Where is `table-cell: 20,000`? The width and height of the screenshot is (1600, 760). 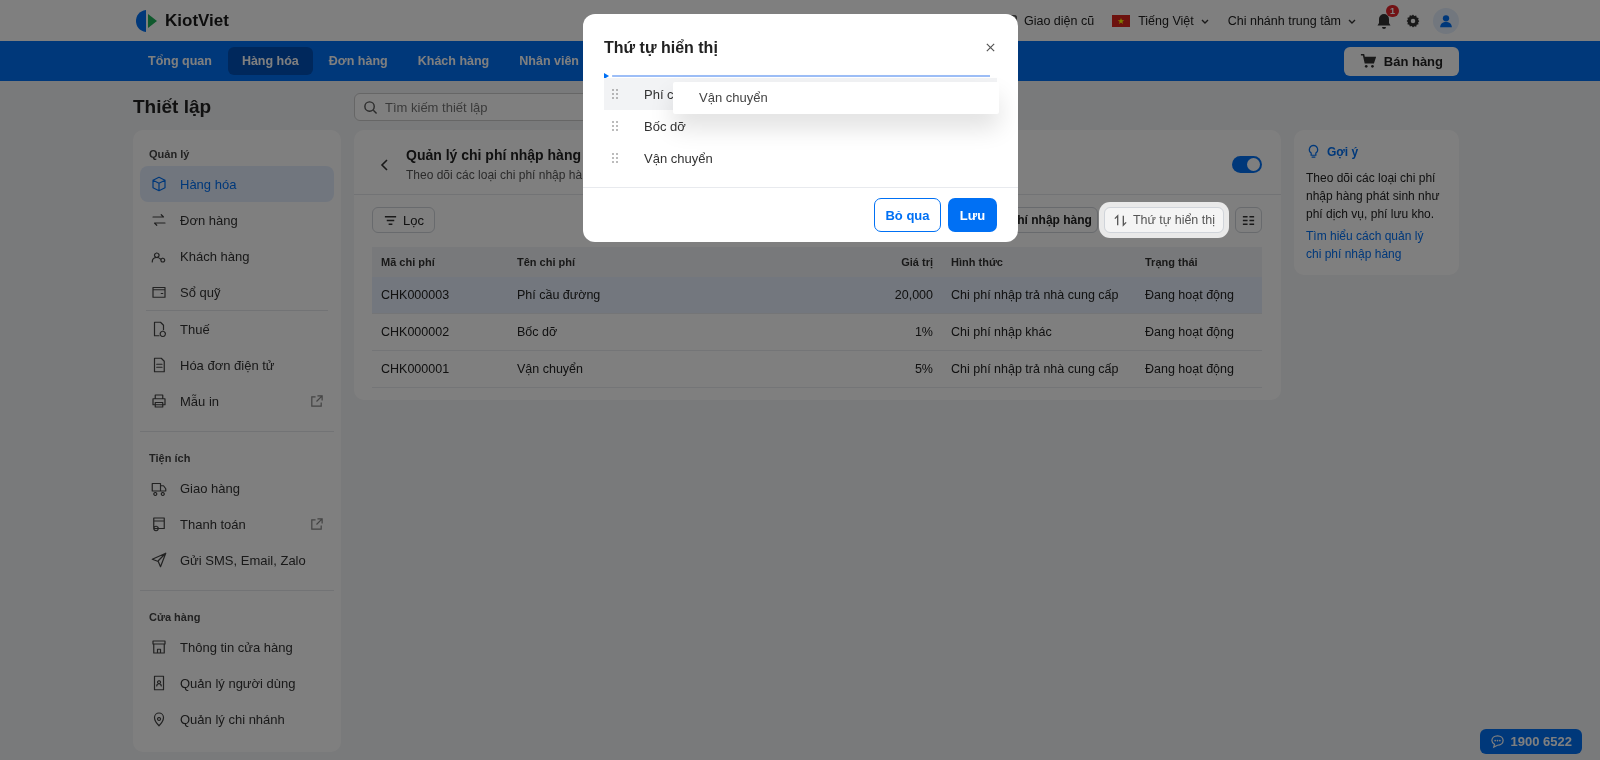
table-cell: 20,000 is located at coordinates (863, 295).